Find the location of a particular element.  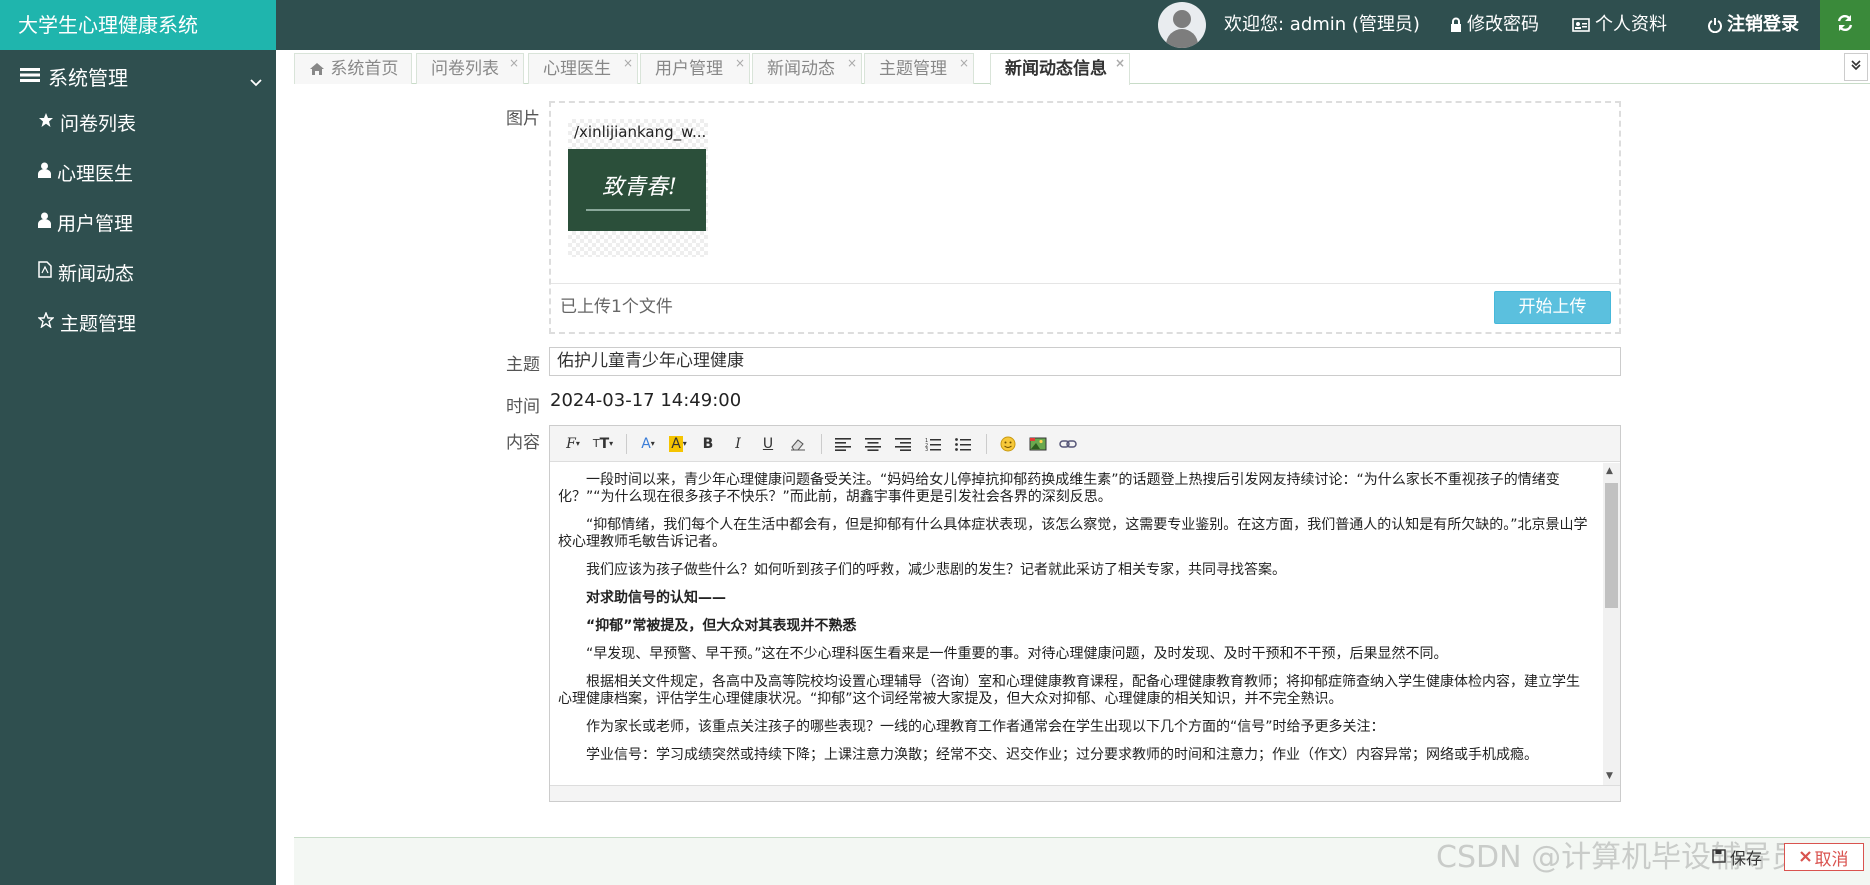

tab-news: 新闻动态 × is located at coordinates (807, 68).